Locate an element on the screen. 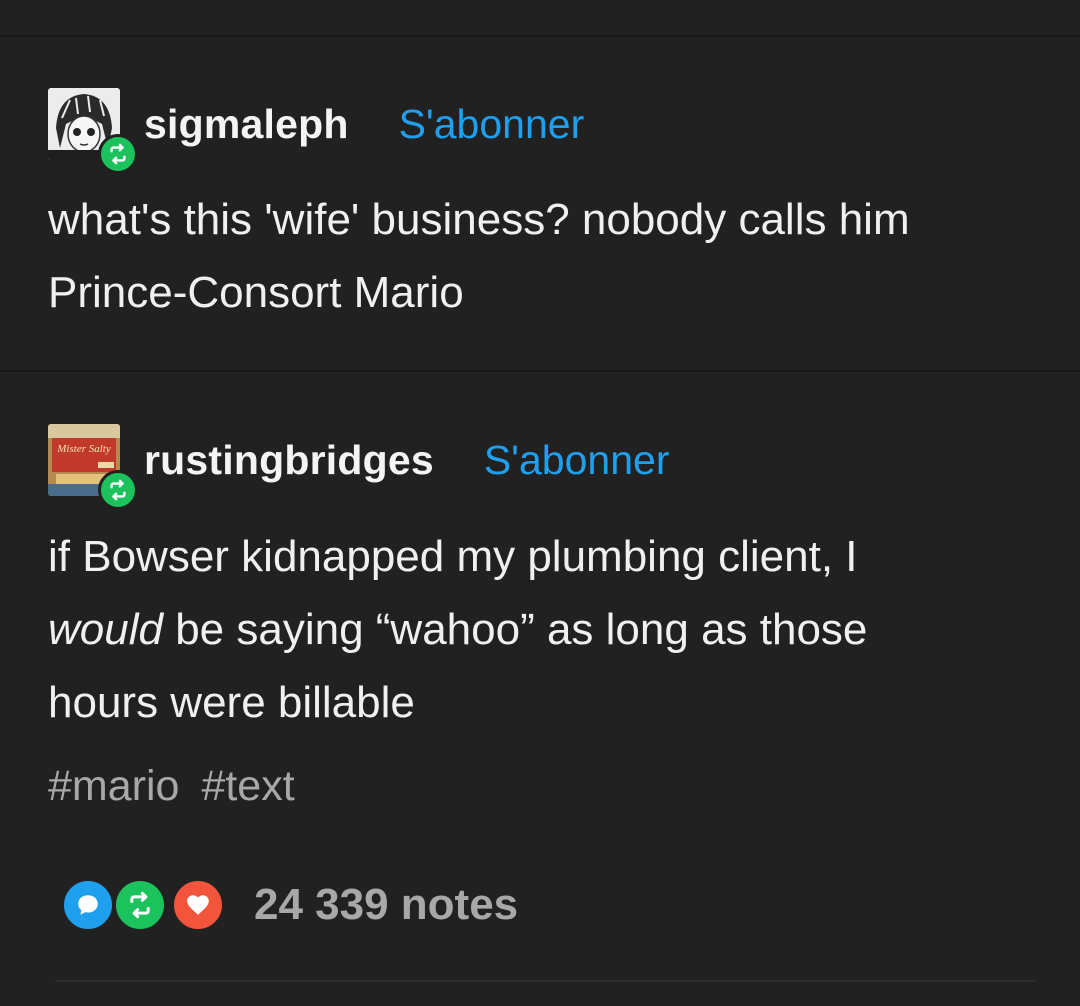  note-icons is located at coordinates (144, 905).